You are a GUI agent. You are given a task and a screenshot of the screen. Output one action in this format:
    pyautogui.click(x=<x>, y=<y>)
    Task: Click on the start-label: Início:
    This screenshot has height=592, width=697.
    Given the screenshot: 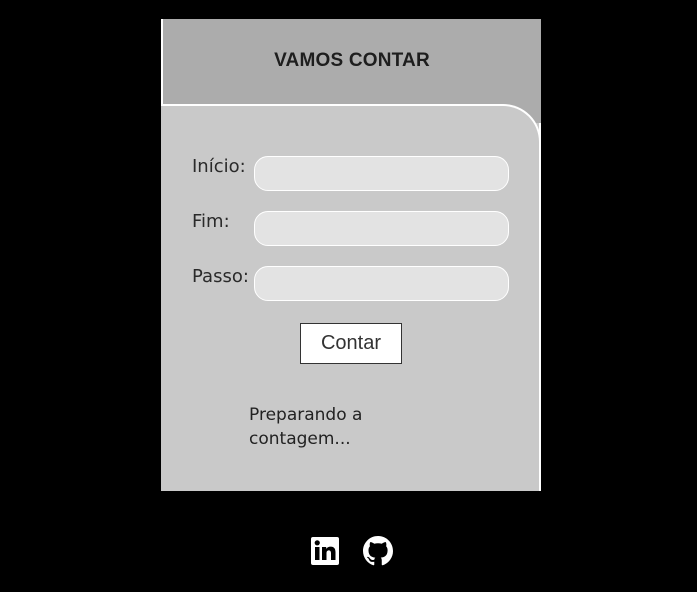 What is the action you would take?
    pyautogui.click(x=219, y=166)
    